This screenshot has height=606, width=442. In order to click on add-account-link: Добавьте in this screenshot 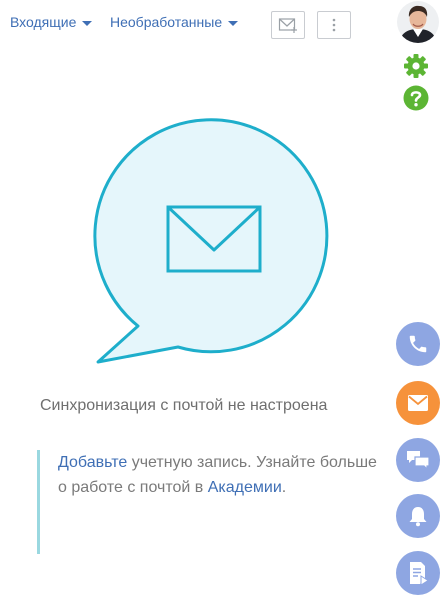, I will do `click(92, 462)`.